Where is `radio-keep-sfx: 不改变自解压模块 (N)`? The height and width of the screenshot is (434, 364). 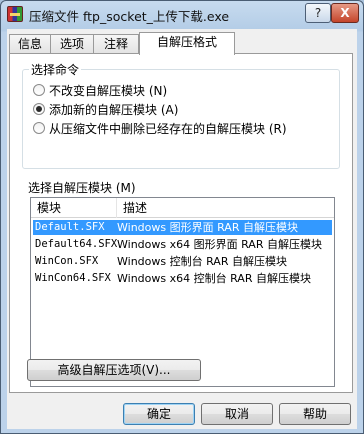 radio-keep-sfx: 不改变自解压模块 (N) is located at coordinates (100, 90).